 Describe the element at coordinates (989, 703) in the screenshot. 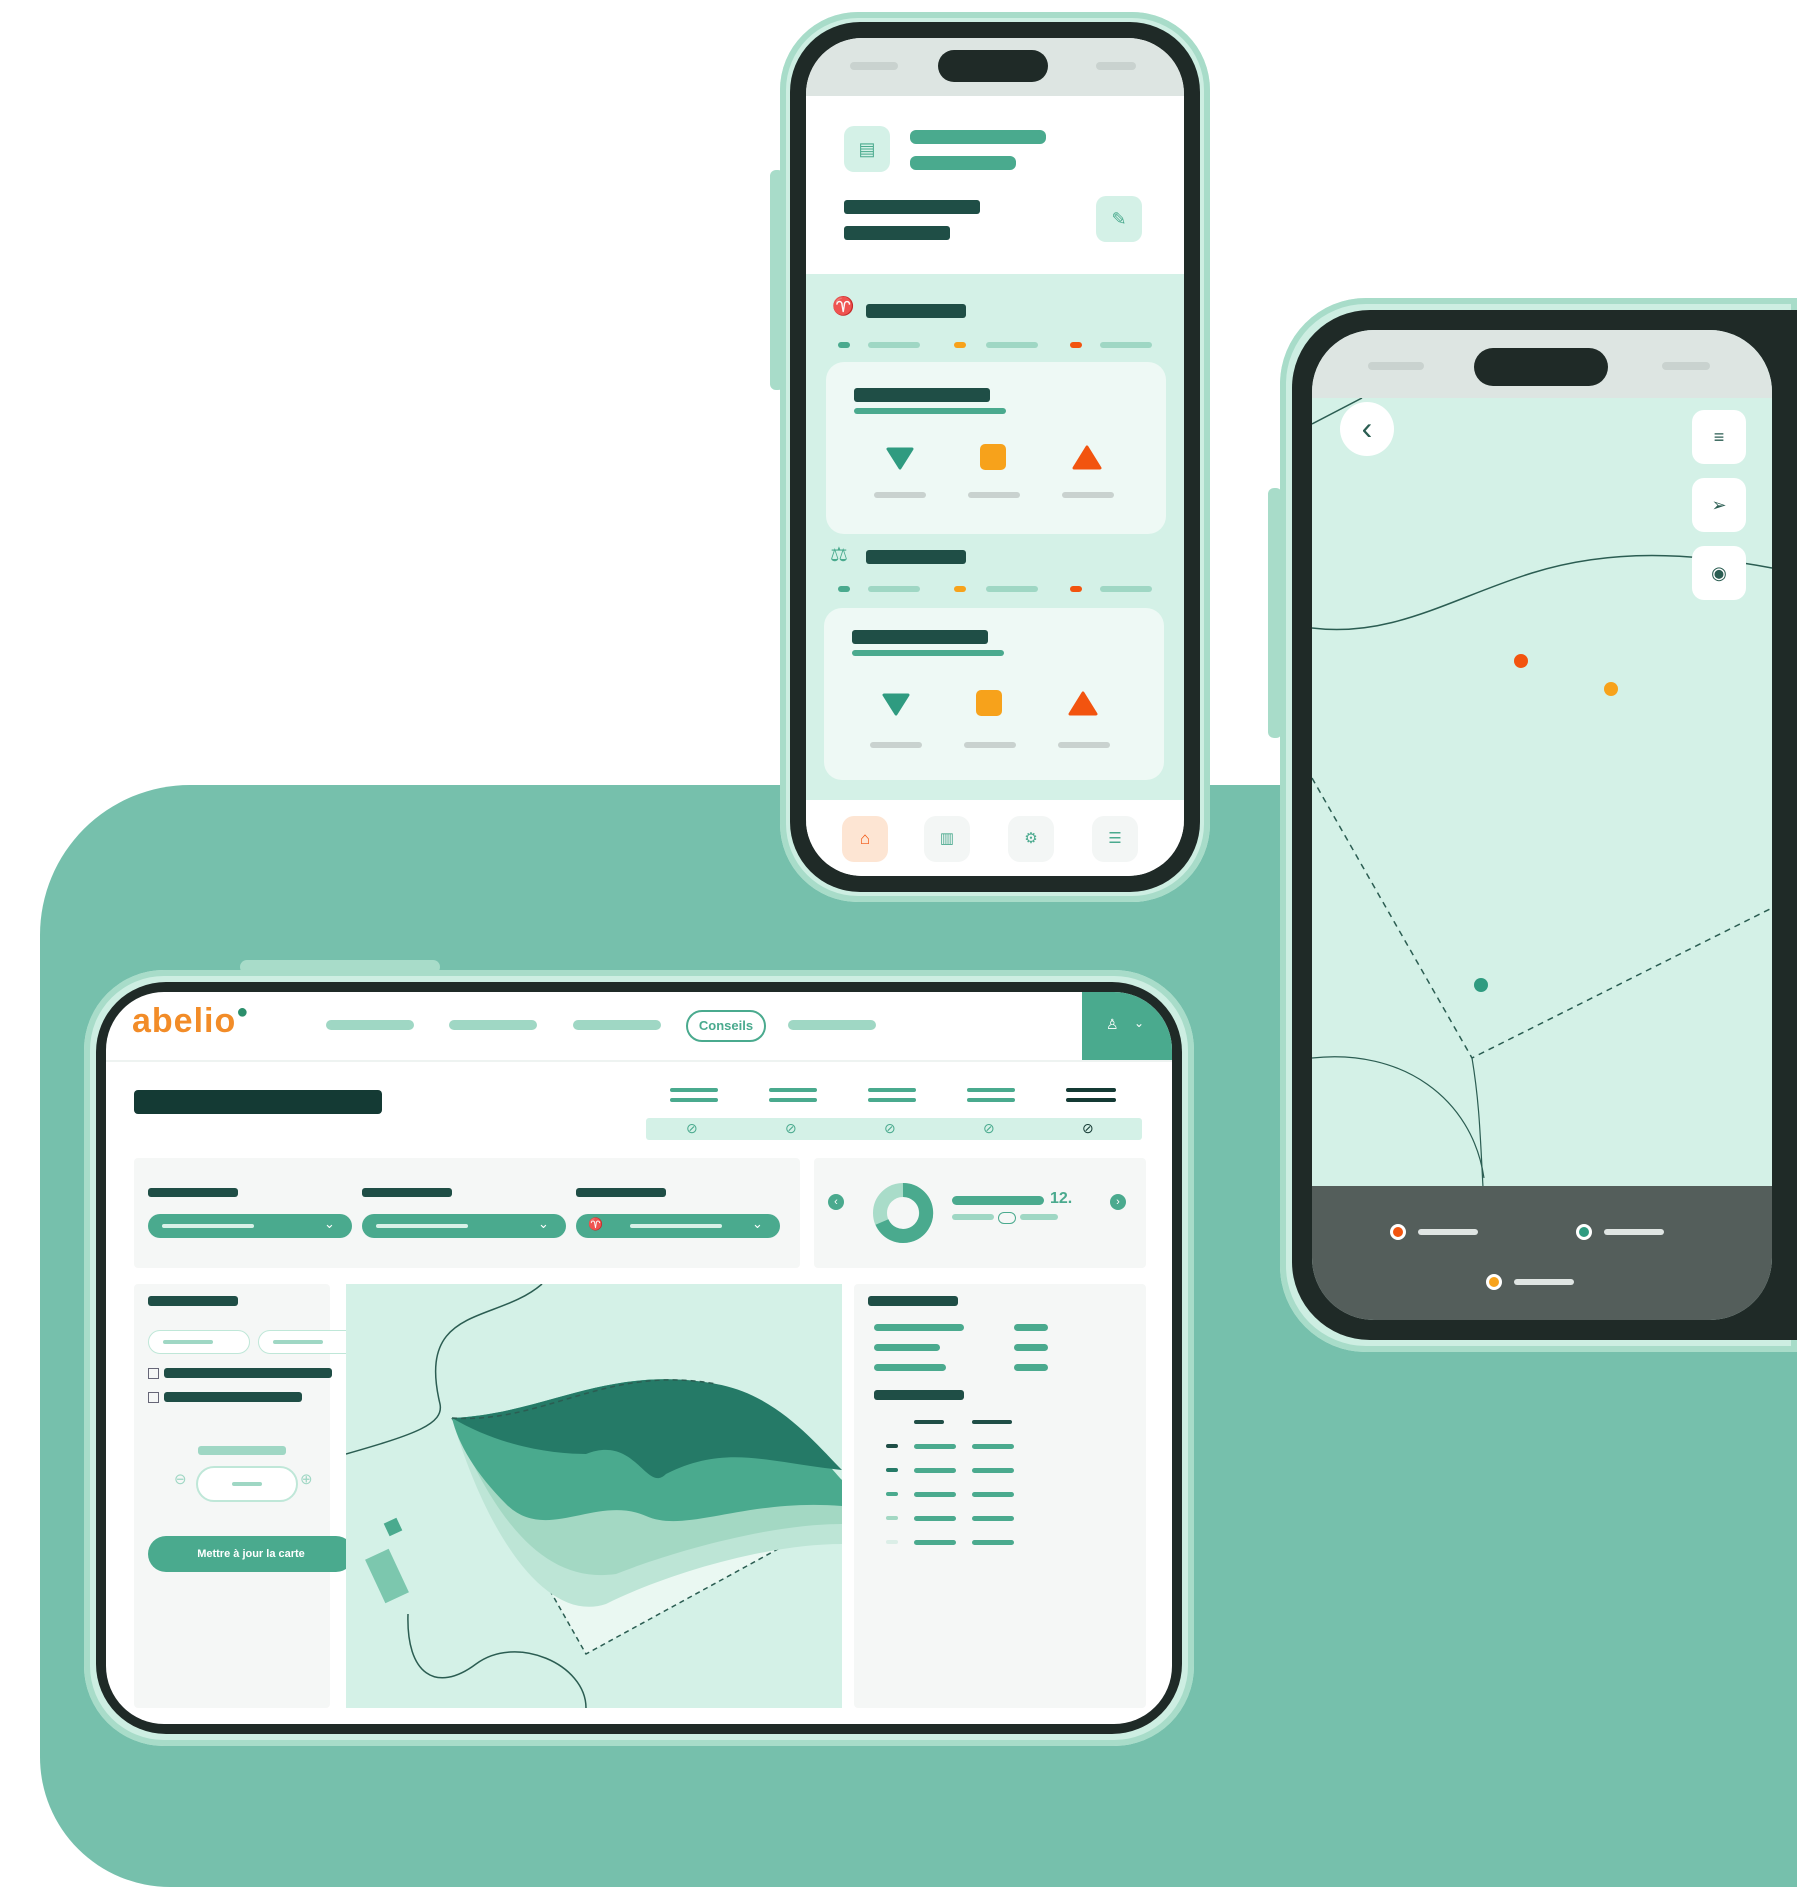

I see `square-icon` at that location.